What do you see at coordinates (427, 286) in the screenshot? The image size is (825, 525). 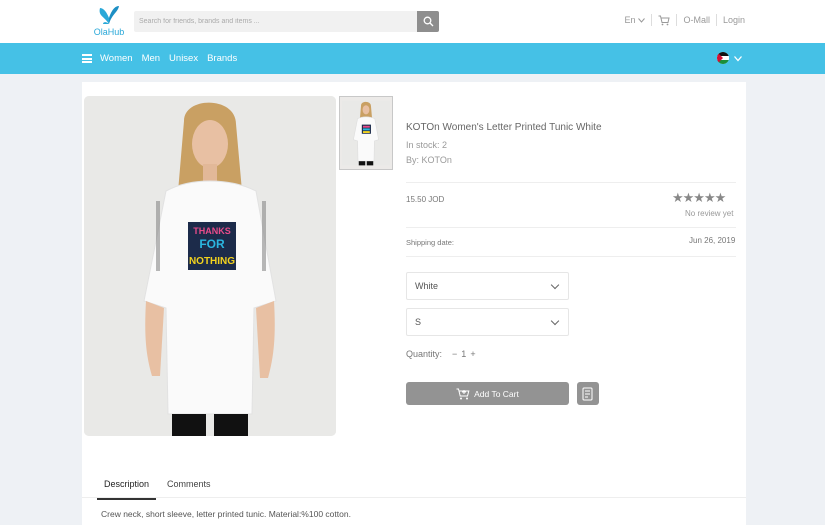 I see `color-select-value: White` at bounding box center [427, 286].